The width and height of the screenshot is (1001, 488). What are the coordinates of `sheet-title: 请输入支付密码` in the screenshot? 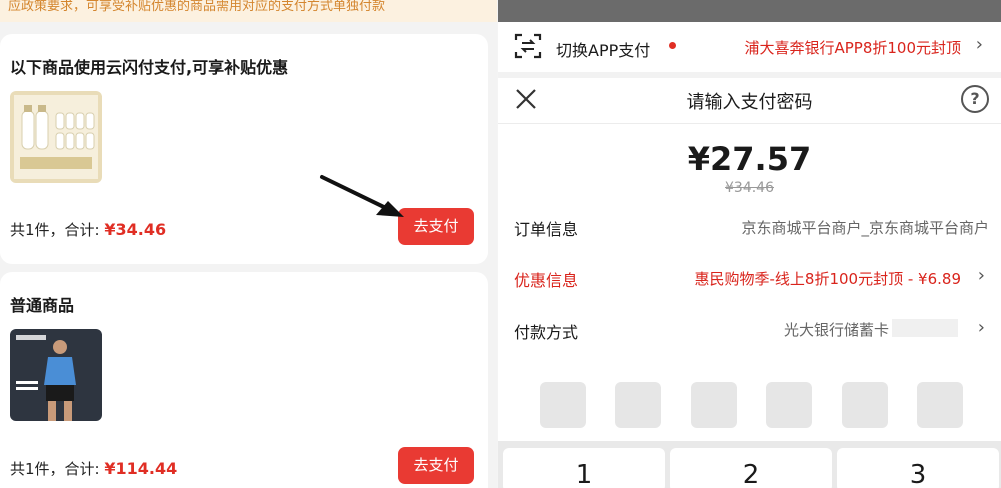 It's located at (749, 102).